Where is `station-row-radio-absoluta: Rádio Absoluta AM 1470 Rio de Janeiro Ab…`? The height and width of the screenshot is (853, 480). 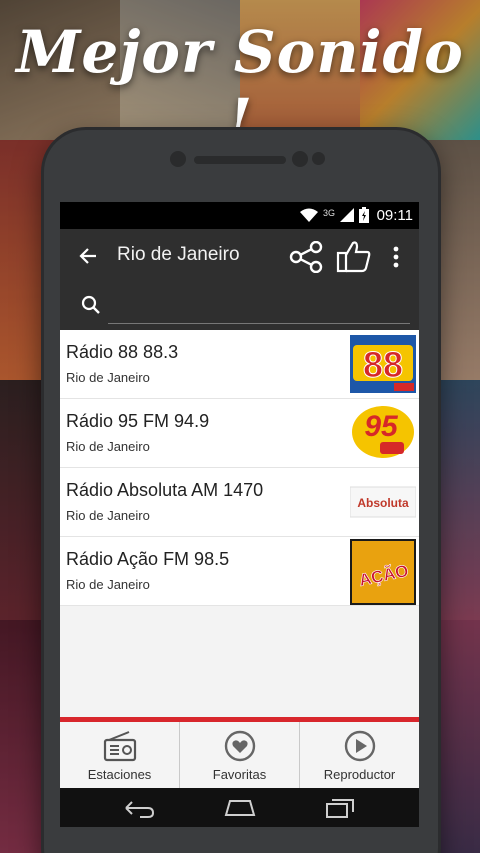
station-row-radio-absoluta: Rádio Absoluta AM 1470 Rio de Janeiro Ab… is located at coordinates (239, 502).